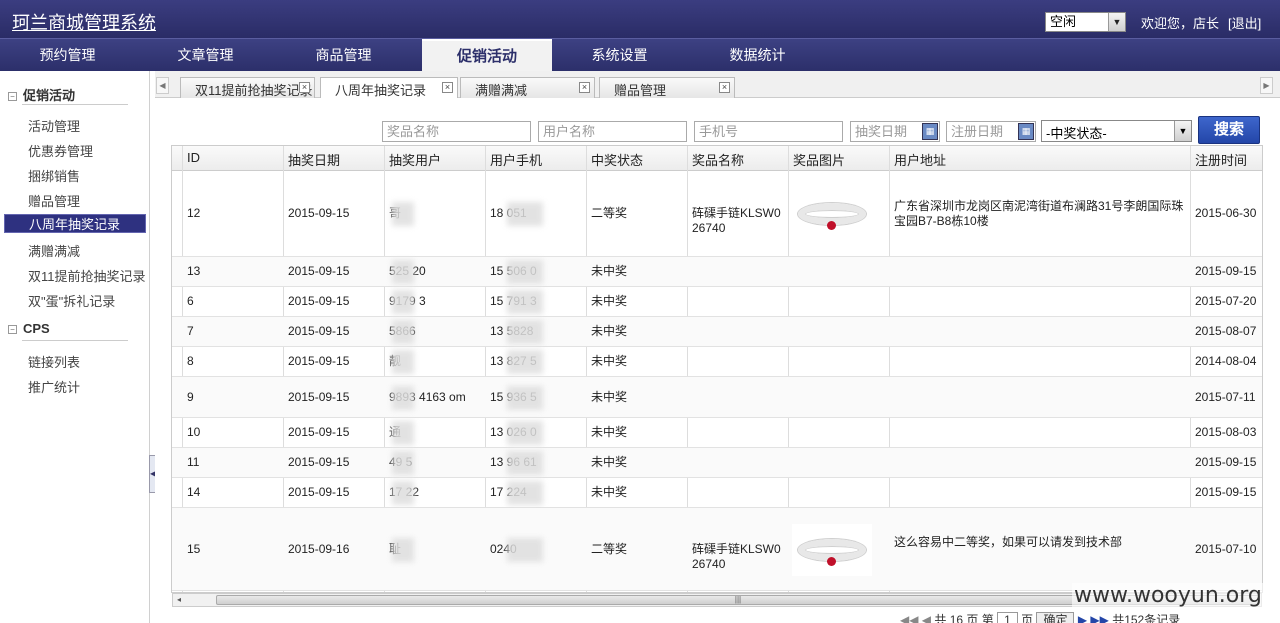 This screenshot has width=1280, height=623. Describe the element at coordinates (717, 302) in the screenshot. I see `table-row: 62015-09-159179 315 791 3未中奖2015-07-20` at that location.